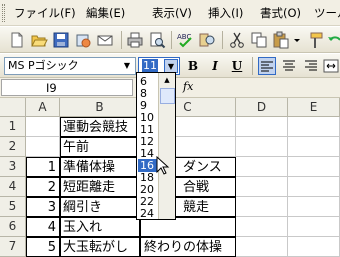  What do you see at coordinates (135, 40) in the screenshot?
I see `print-icon` at bounding box center [135, 40].